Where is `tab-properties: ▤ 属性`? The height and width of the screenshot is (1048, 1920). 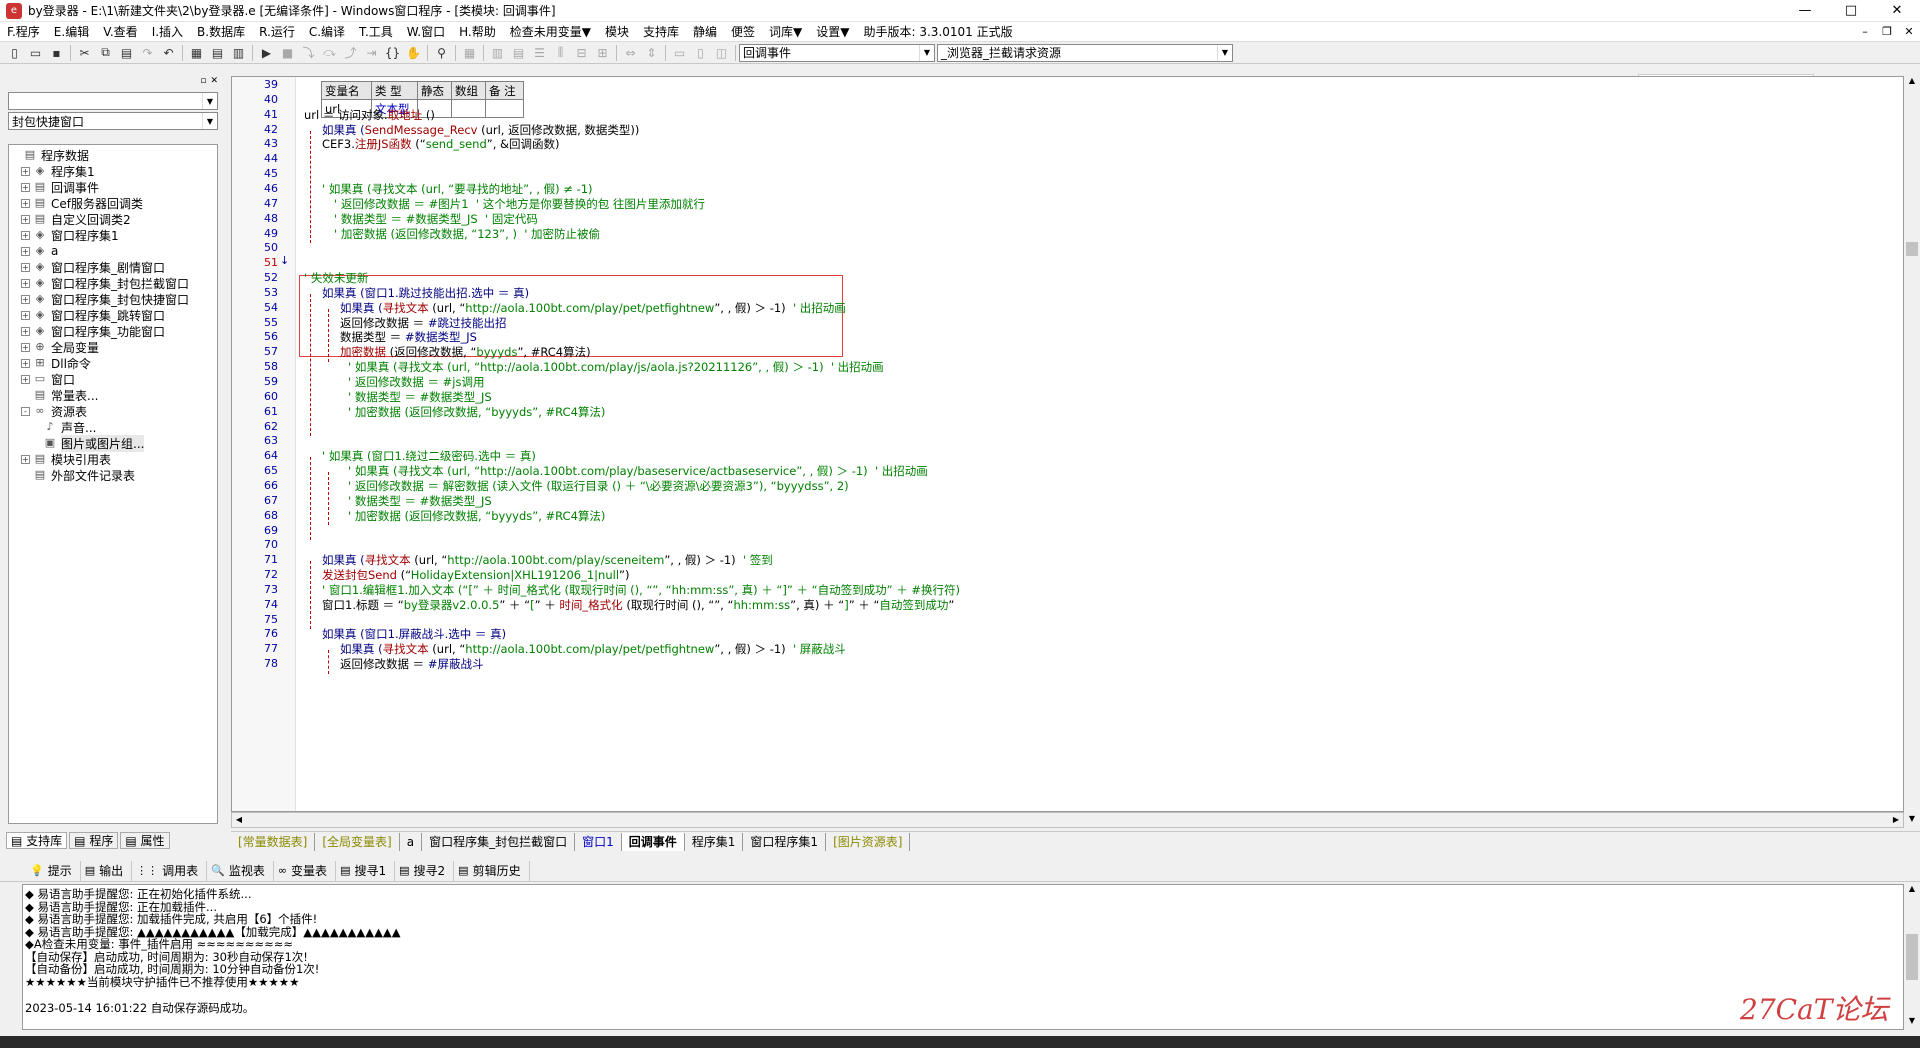
tab-properties: ▤ 属性 is located at coordinates (145, 840).